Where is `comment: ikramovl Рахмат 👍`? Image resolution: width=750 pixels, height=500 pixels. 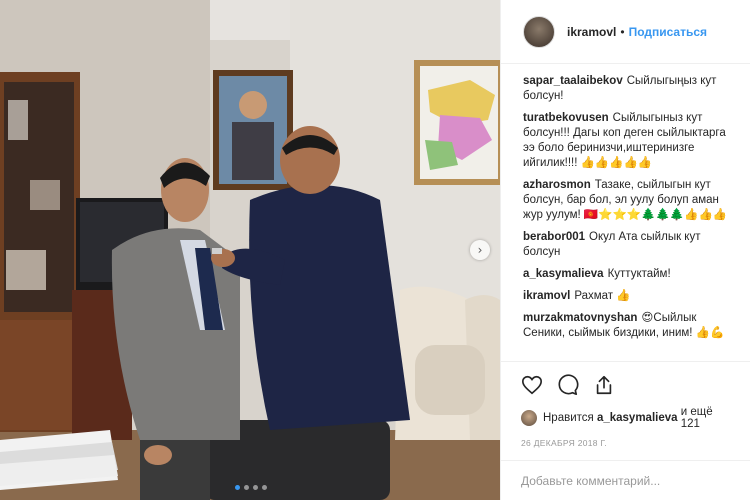
comment: ikramovl Рахмат 👍 is located at coordinates (630, 296).